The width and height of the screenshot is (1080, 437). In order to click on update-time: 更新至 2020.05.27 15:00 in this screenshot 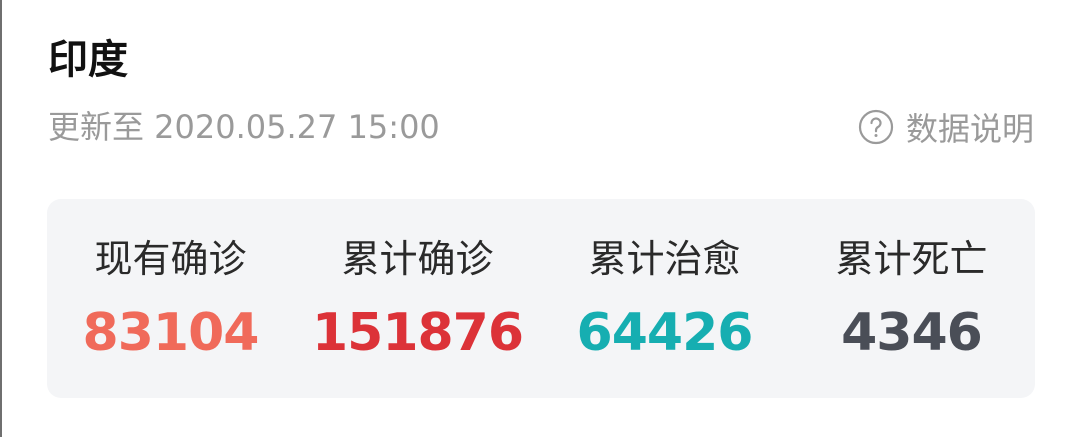, I will do `click(244, 127)`.